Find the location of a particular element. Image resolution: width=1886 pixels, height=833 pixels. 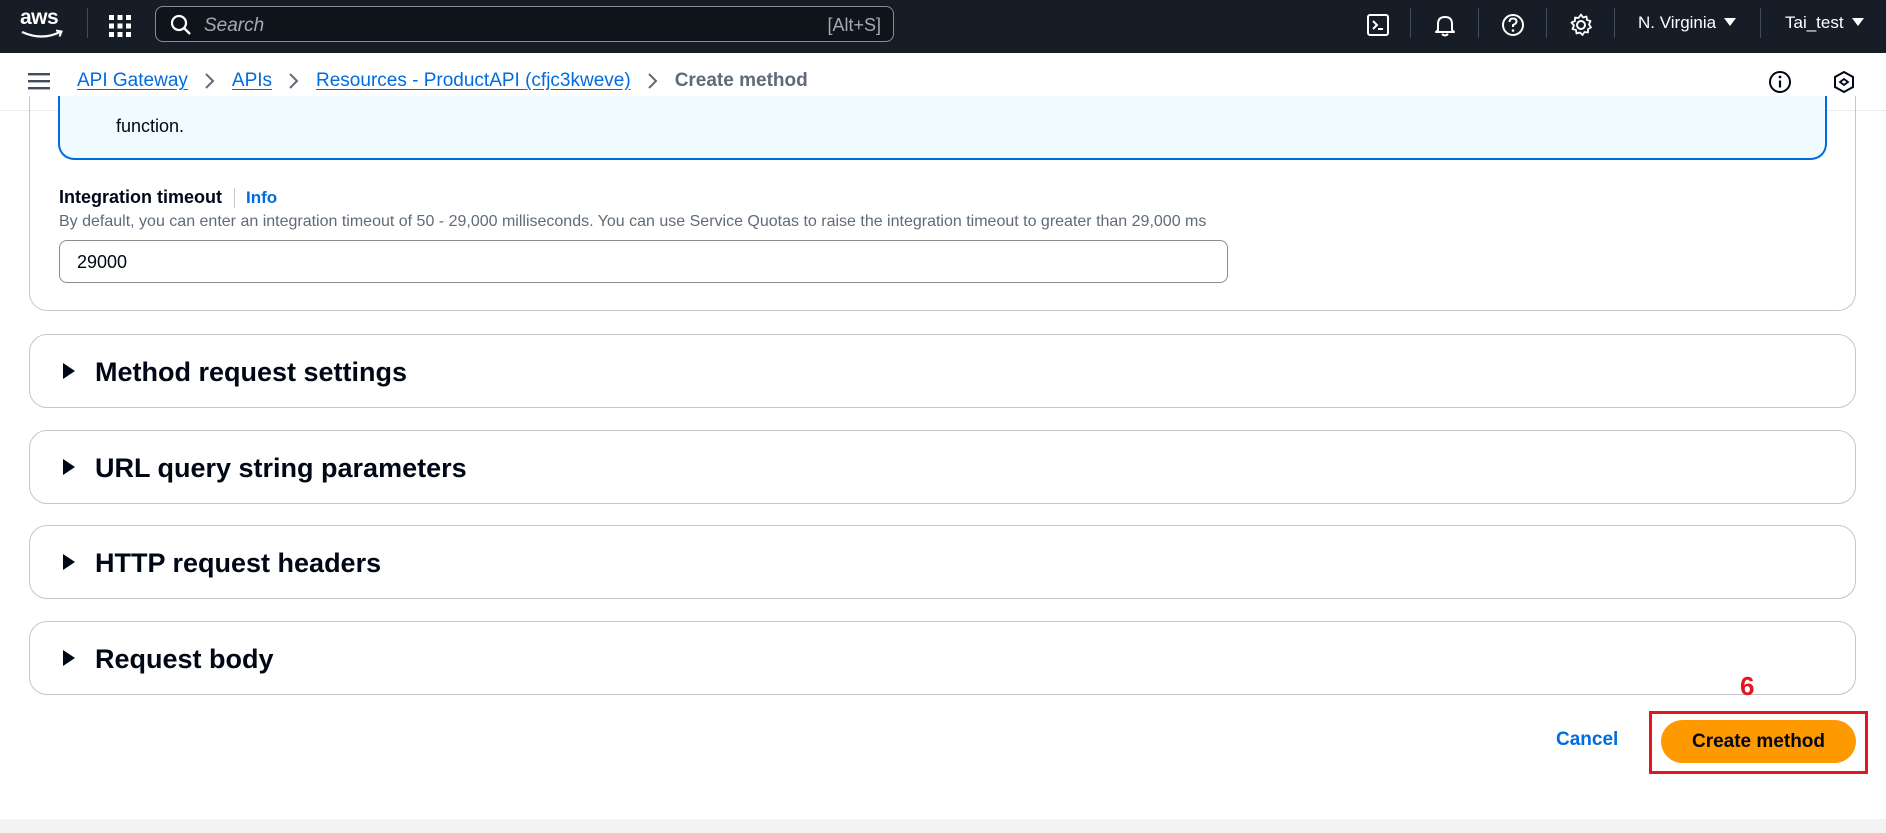

integration-timeout-label: Integration timeout Info is located at coordinates (168, 197).